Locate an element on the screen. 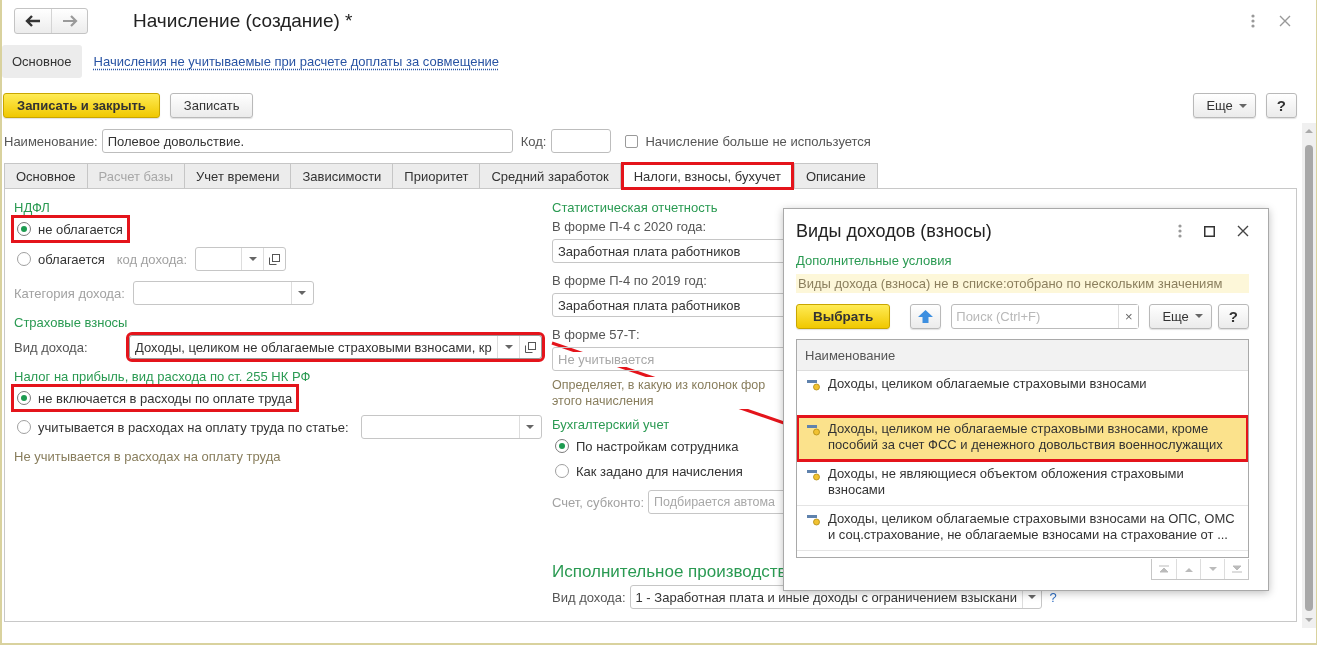 This screenshot has width=1317, height=645. field-label: Счет, субконто: is located at coordinates (598, 502).